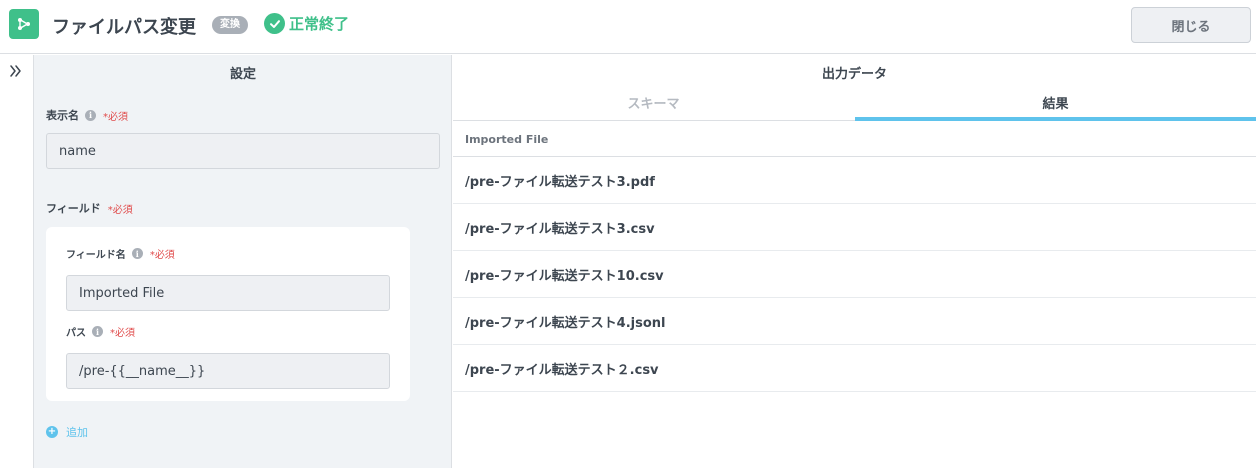 Image resolution: width=1256 pixels, height=468 pixels. Describe the element at coordinates (17, 261) in the screenshot. I see `side-rail` at that location.